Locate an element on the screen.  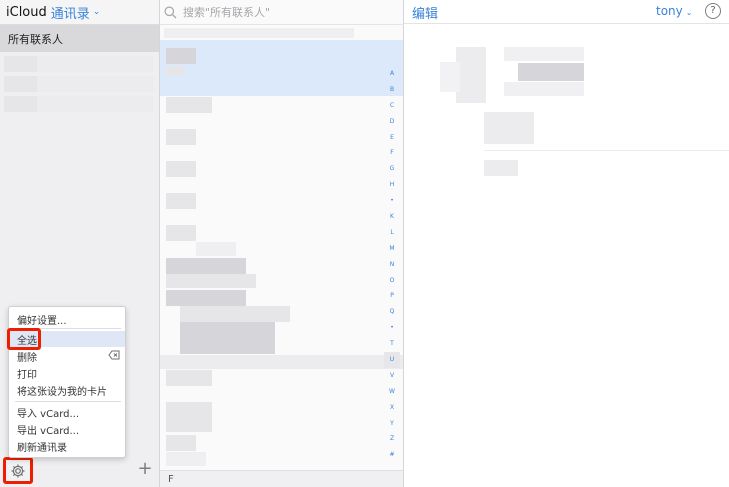
menu-item-set-my-card: 将这张设为我的卡片 is located at coordinates (67, 390).